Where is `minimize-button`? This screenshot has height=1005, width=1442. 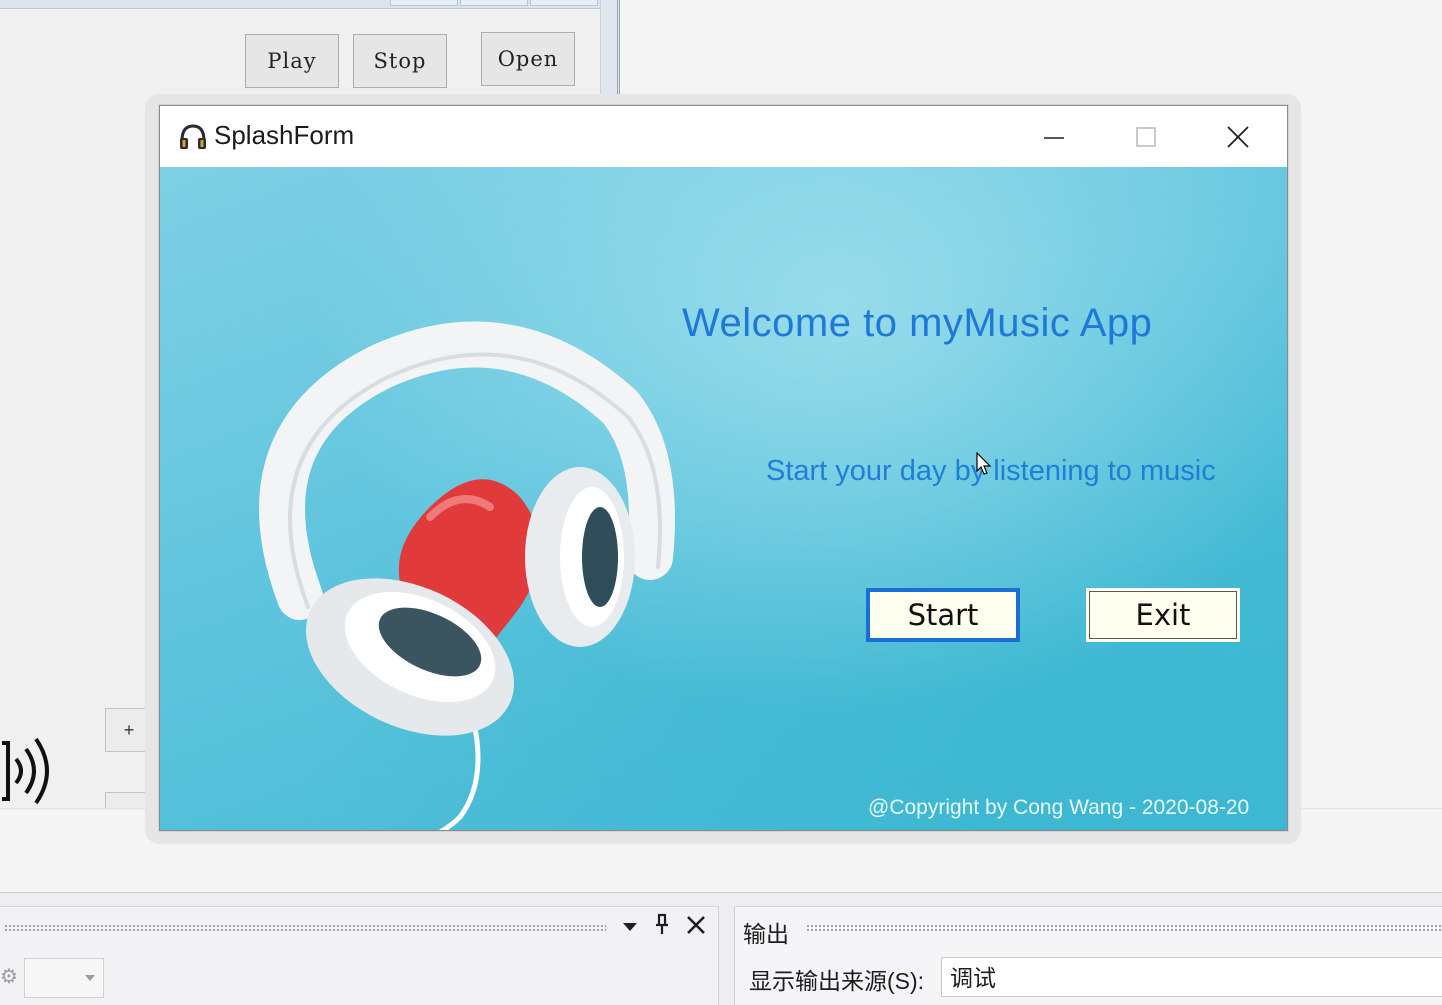 minimize-button is located at coordinates (1054, 136).